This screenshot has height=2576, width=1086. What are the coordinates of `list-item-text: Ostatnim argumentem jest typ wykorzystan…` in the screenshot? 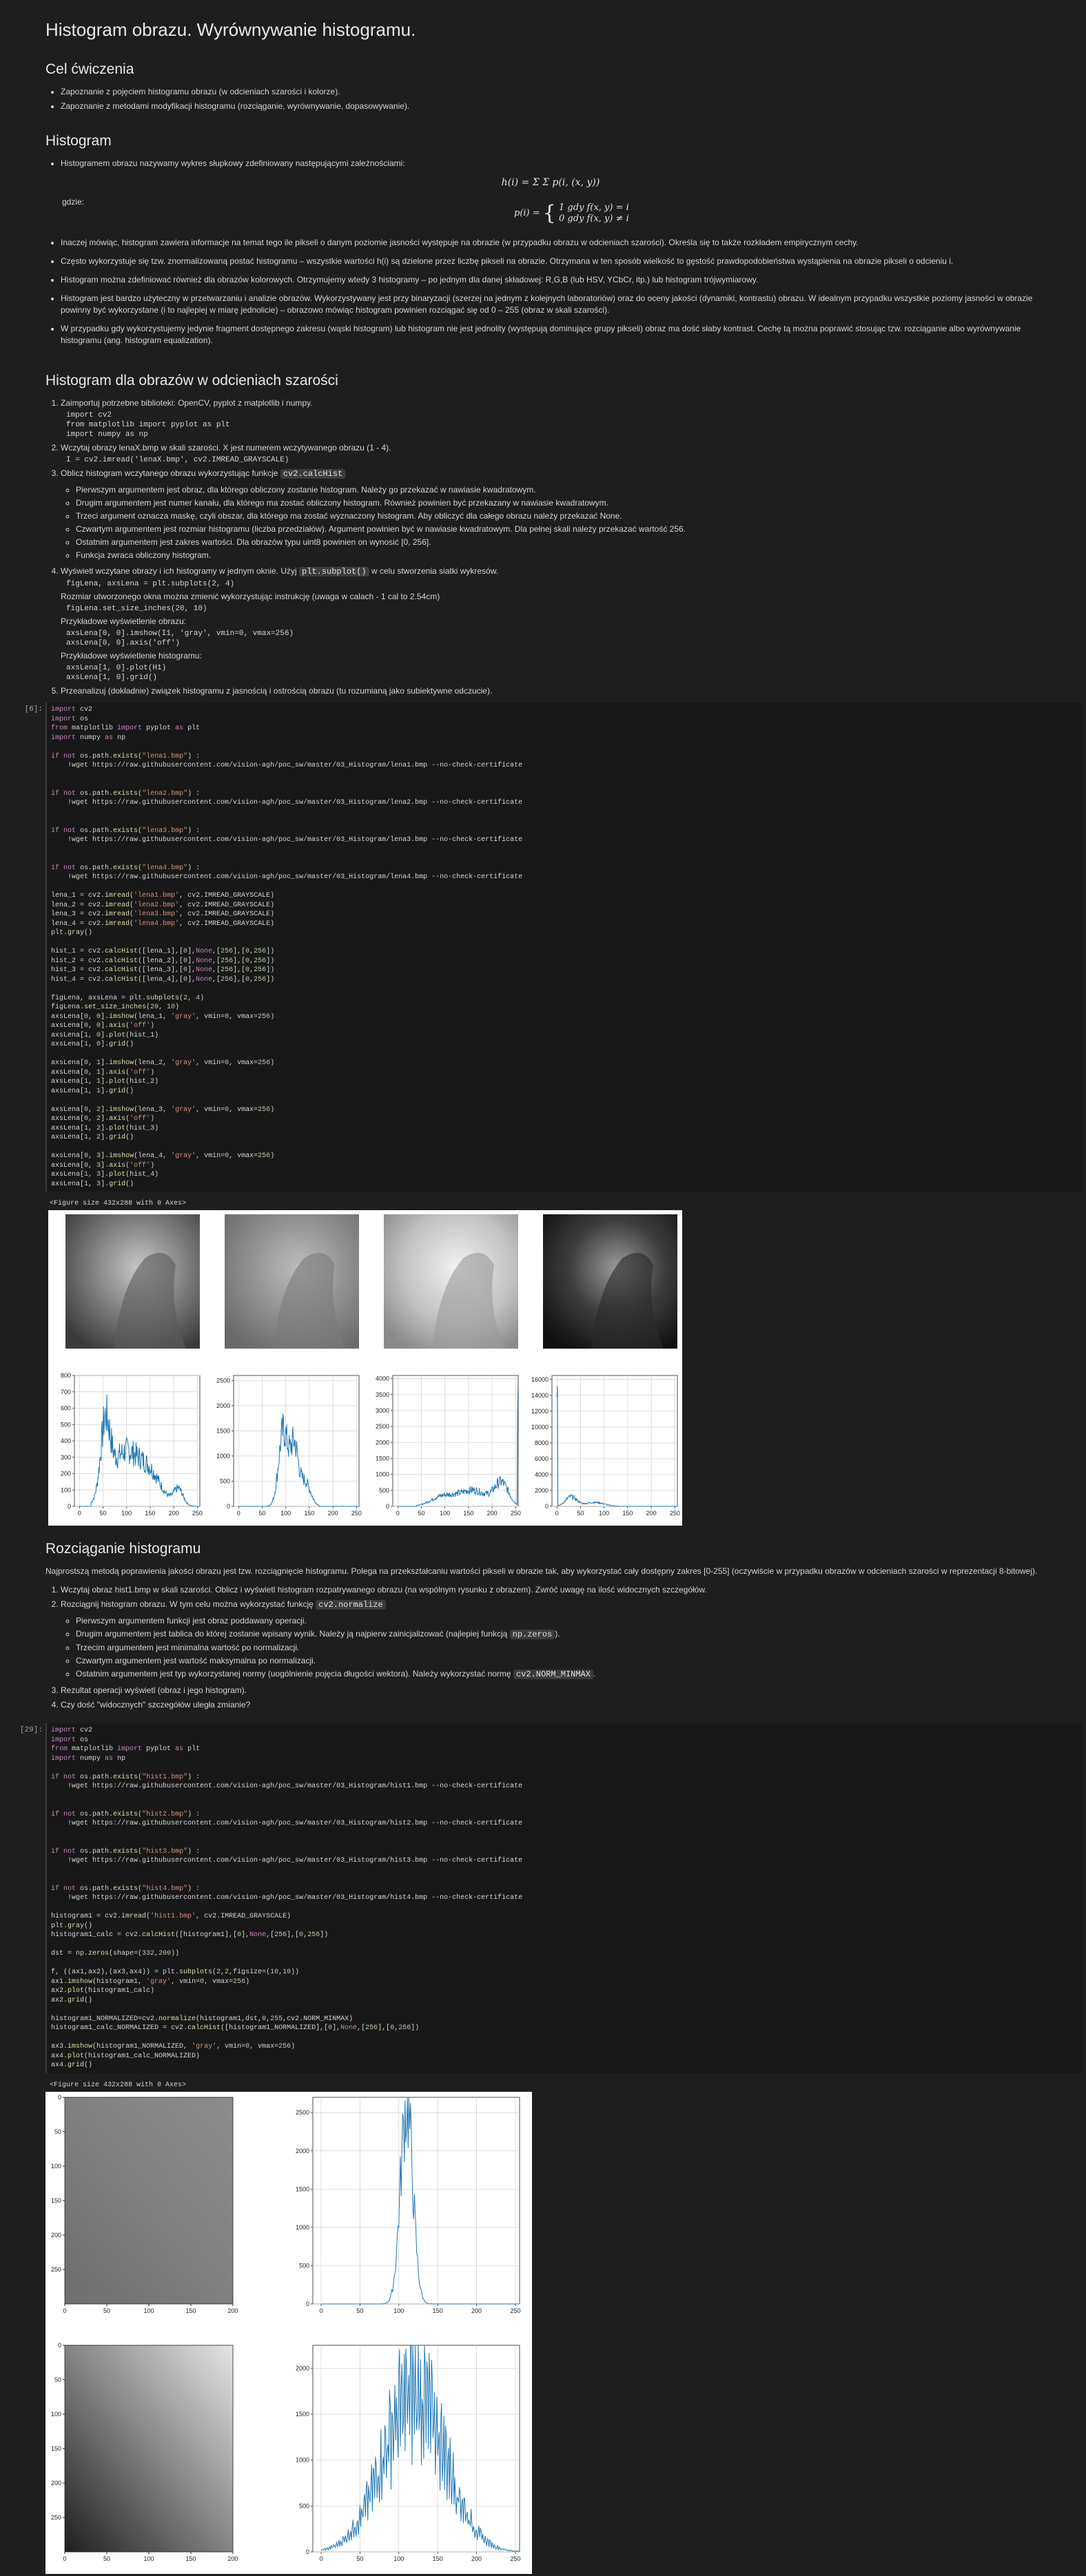 It's located at (294, 1674).